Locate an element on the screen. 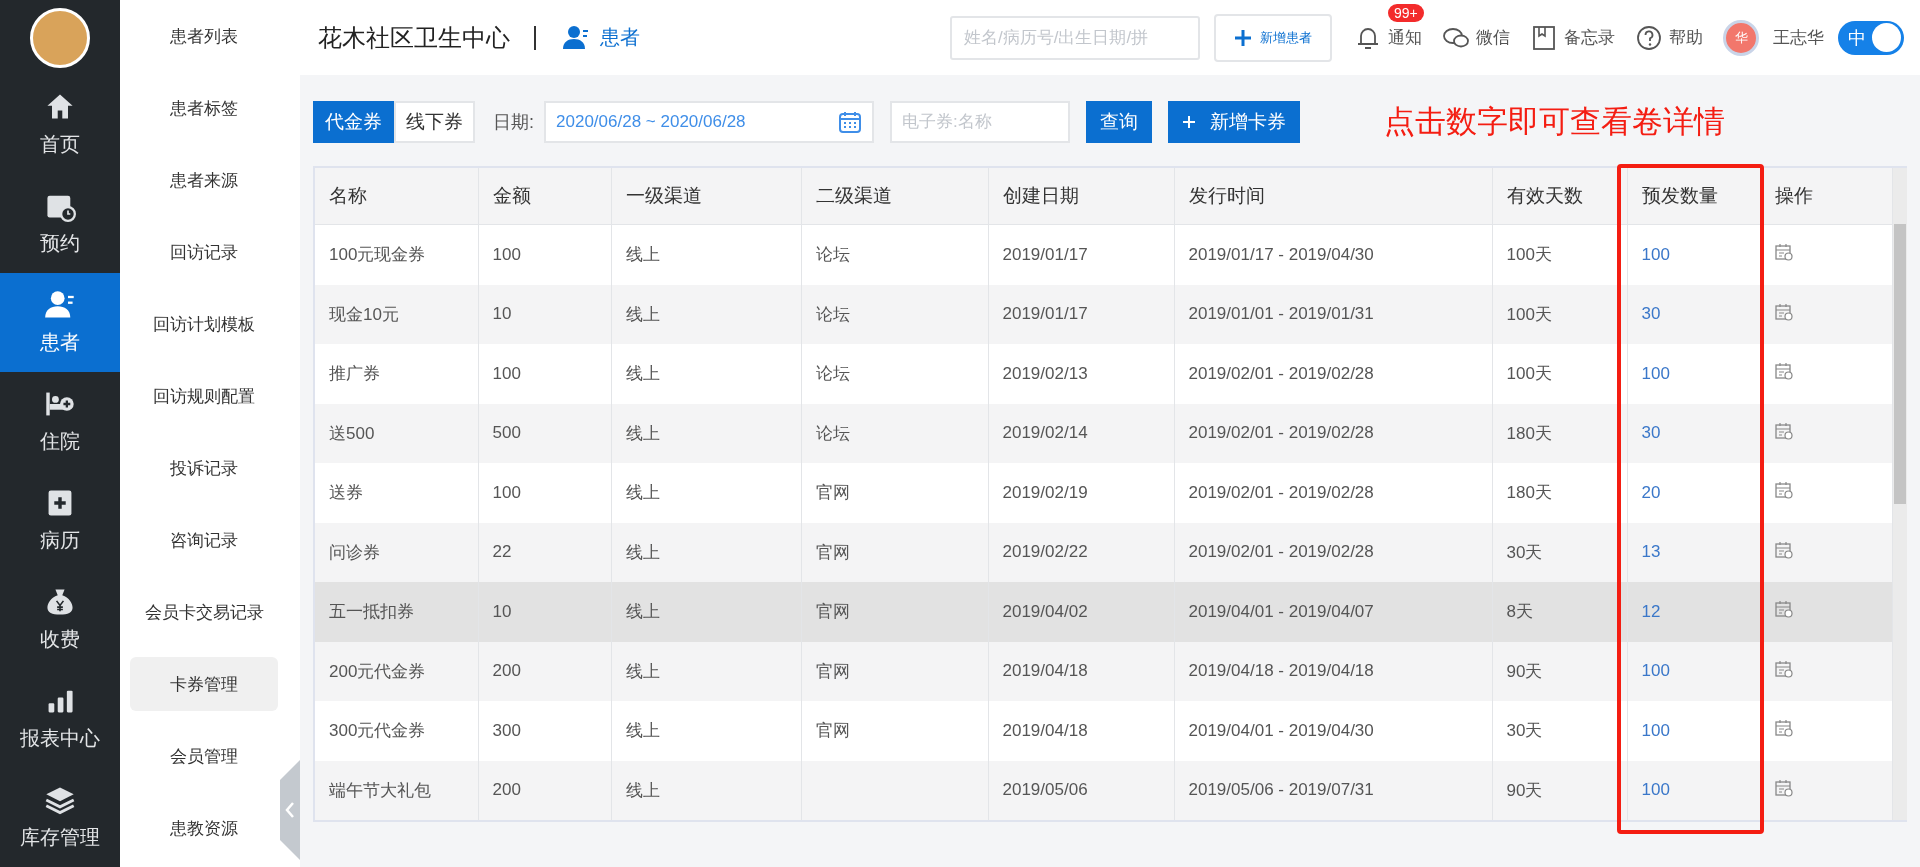 This screenshot has width=1920, height=867. header-link: 微信 is located at coordinates (1476, 37).